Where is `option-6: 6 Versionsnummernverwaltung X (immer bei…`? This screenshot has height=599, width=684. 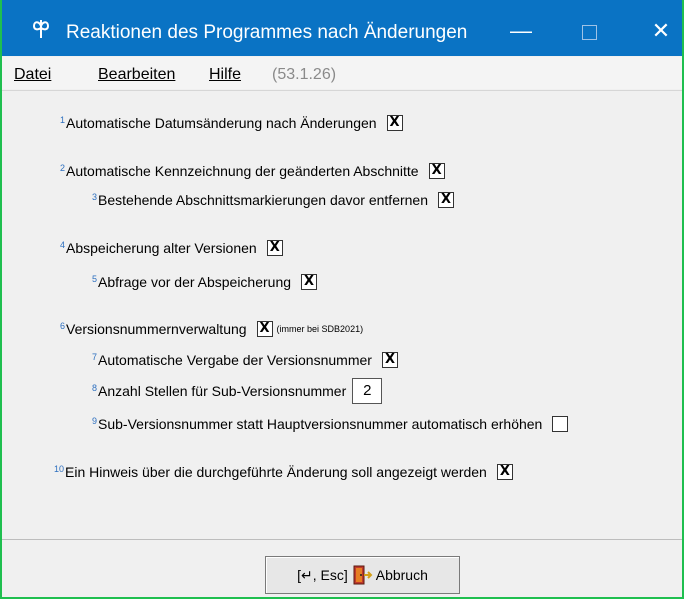 option-6: 6 Versionsnummernverwaltung X (immer bei… is located at coordinates (211, 329).